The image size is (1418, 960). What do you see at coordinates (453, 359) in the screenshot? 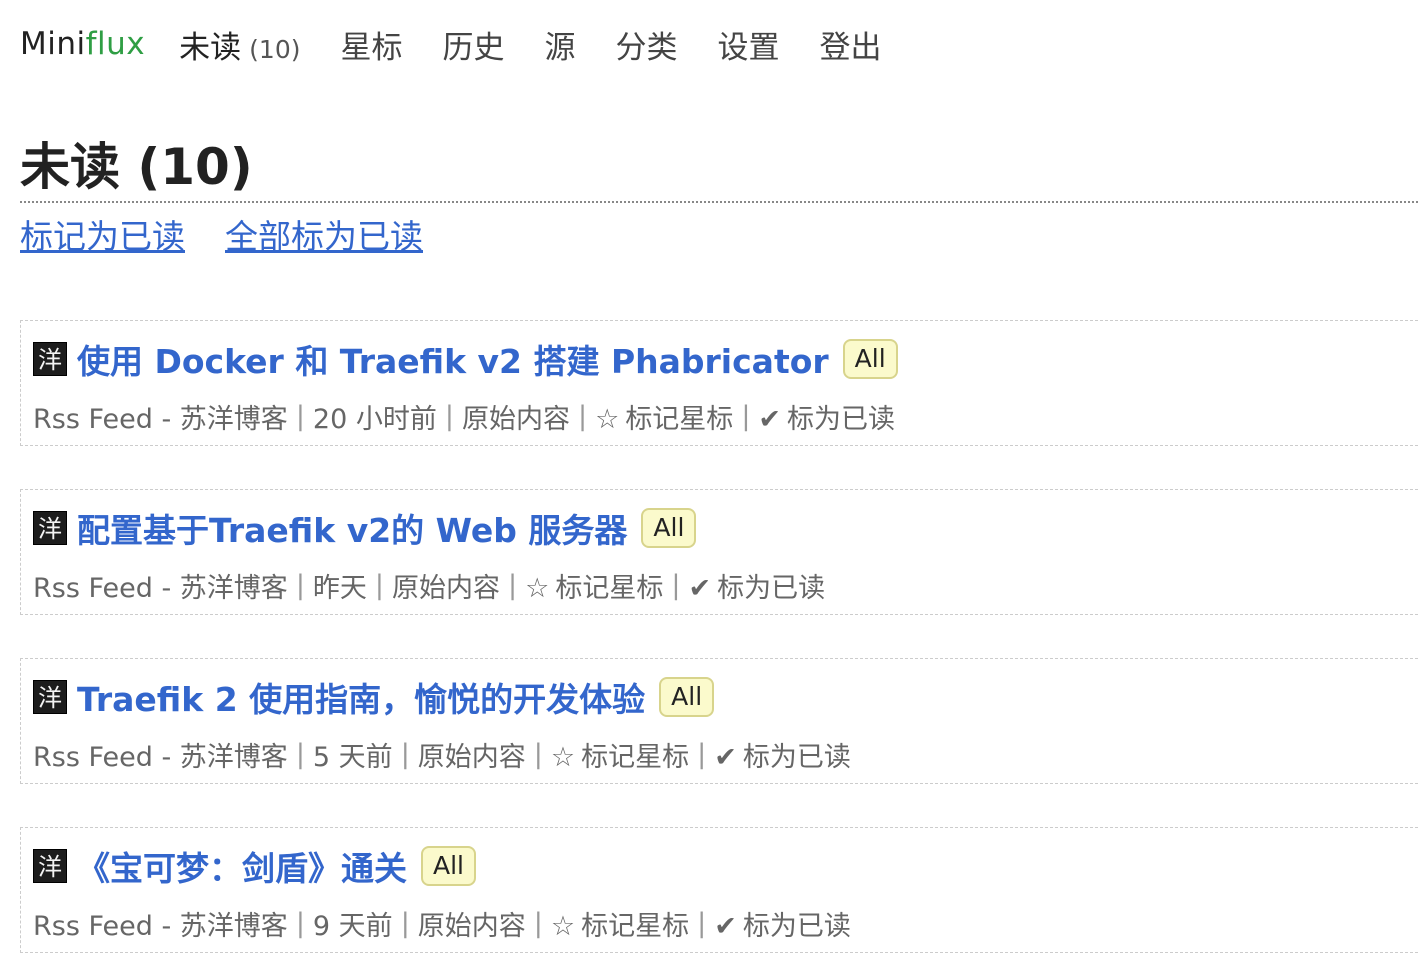
I see `entry-title-link: 使用 Docker 和 Traefik v2 搭建 Phabricator` at bounding box center [453, 359].